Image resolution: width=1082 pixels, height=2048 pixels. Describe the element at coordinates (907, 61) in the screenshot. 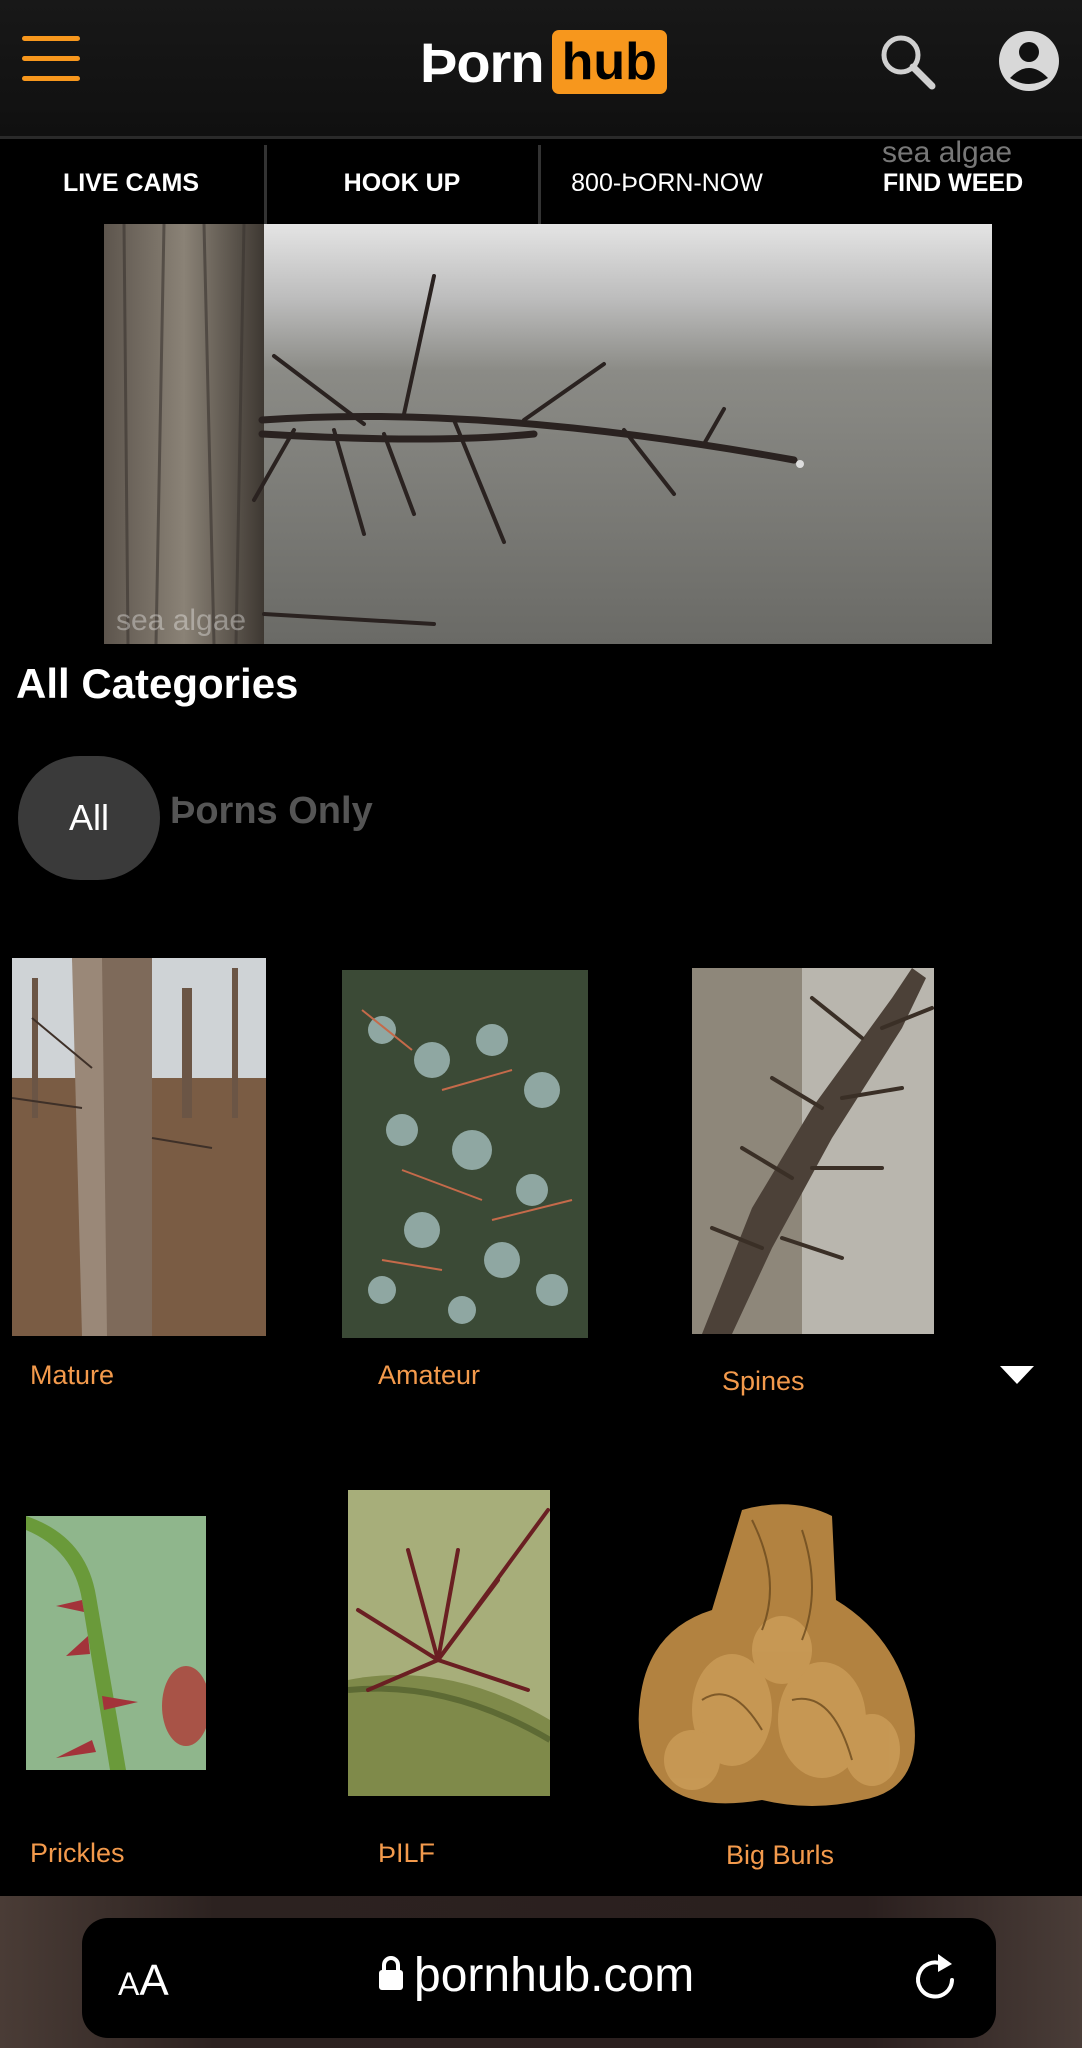

I see `search-icon` at that location.